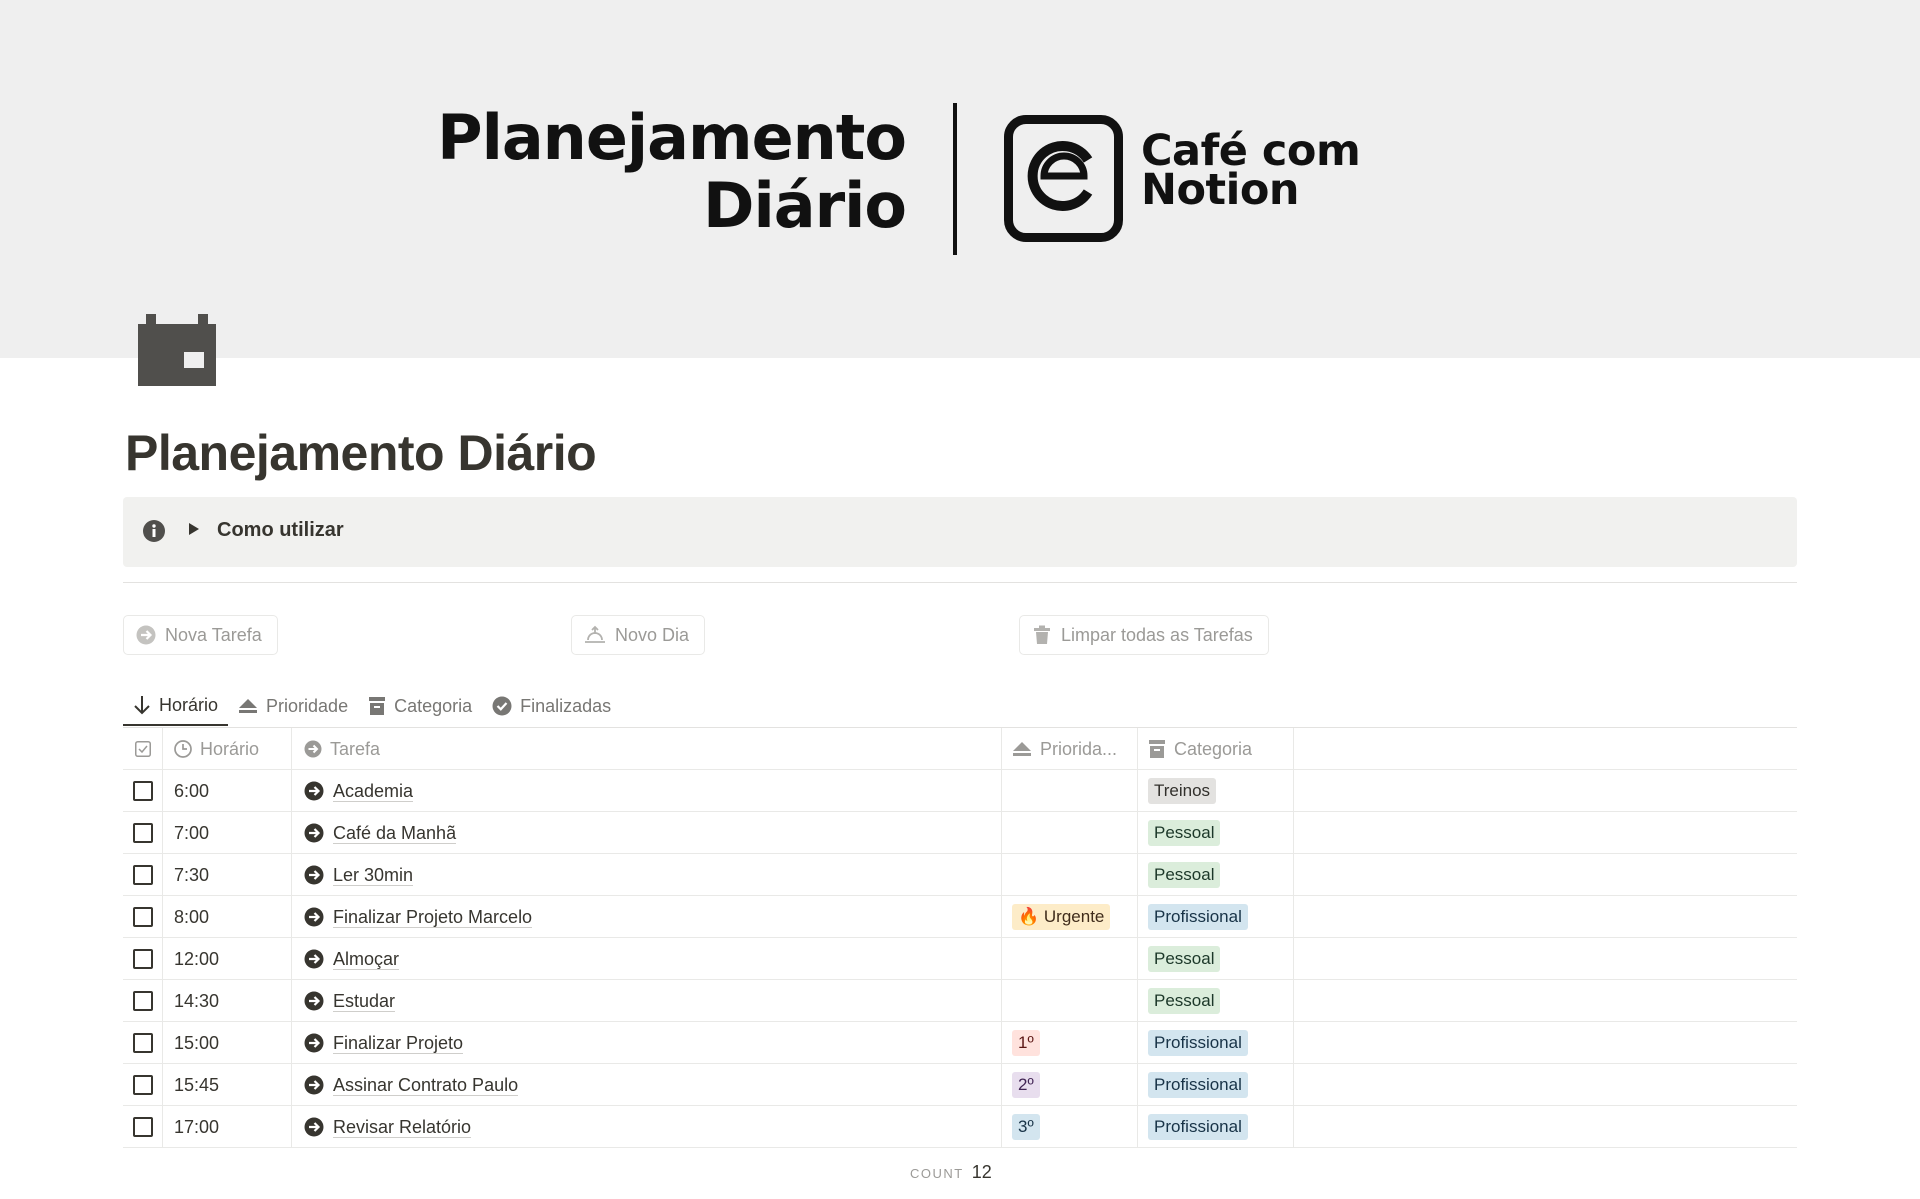  What do you see at coordinates (1070, 917) in the screenshot?
I see `priority-cell: 🔥 Urgente` at bounding box center [1070, 917].